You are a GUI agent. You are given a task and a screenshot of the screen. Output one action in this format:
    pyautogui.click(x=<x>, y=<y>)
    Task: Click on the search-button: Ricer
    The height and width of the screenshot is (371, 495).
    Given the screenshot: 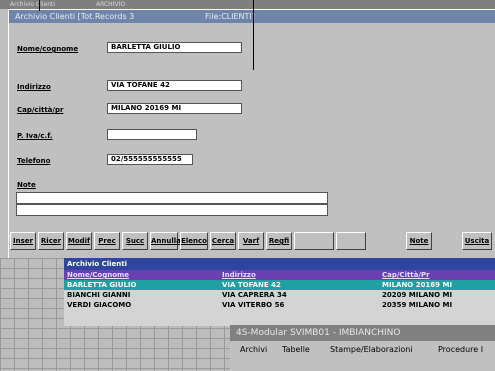 What is the action you would take?
    pyautogui.click(x=51, y=241)
    